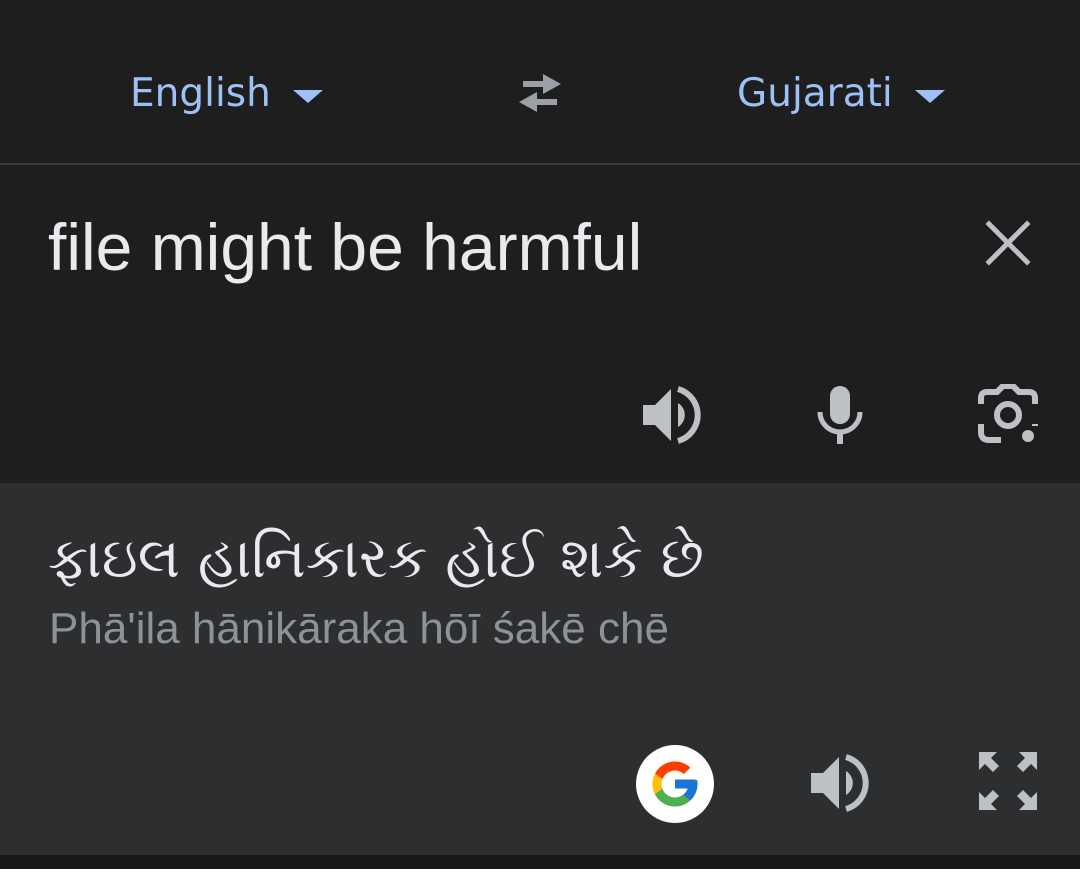 Image resolution: width=1080 pixels, height=869 pixels. I want to click on google-search-button, so click(675, 784).